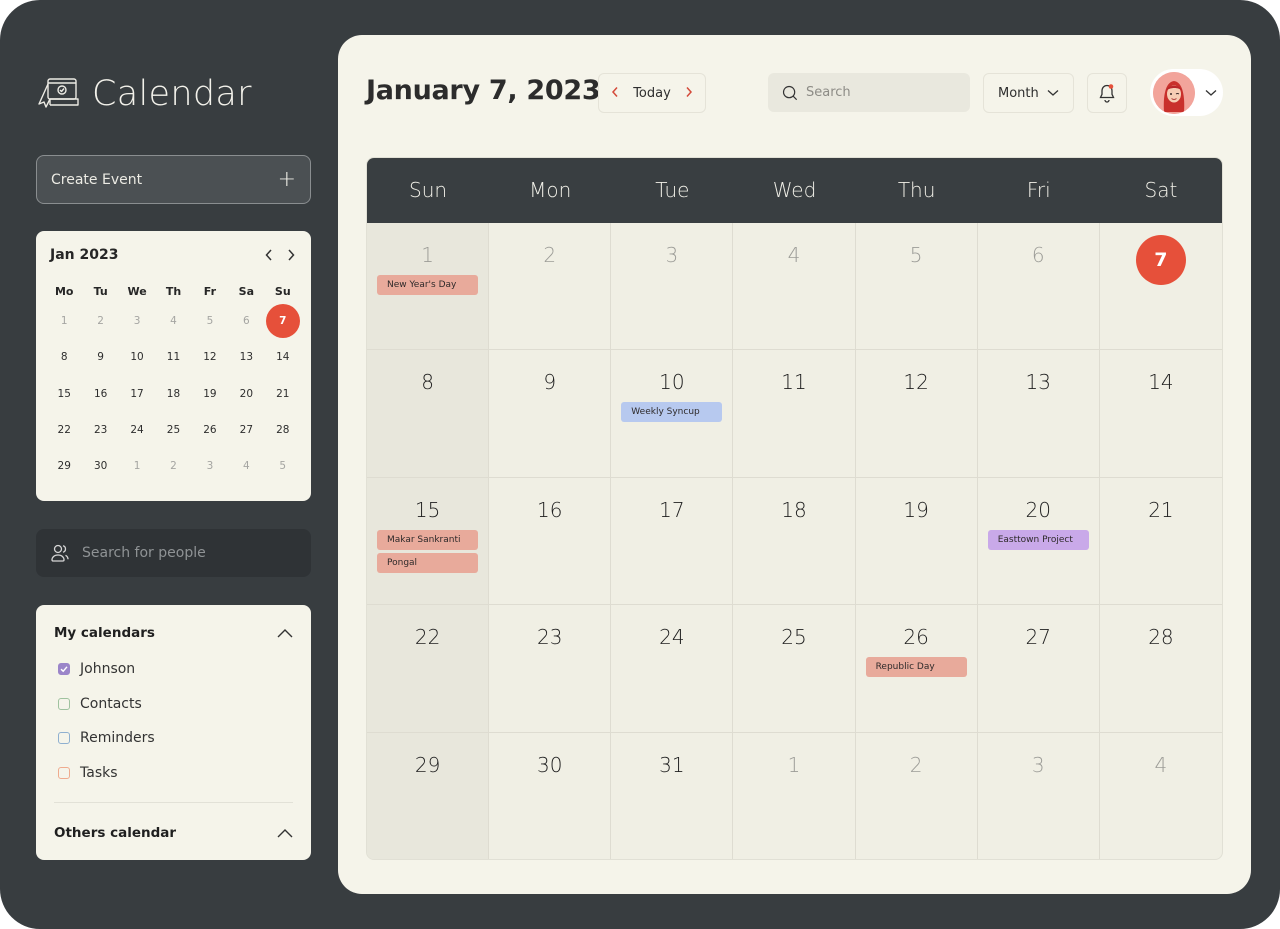 The image size is (1280, 929). What do you see at coordinates (672, 795) in the screenshot?
I see `day-cell: 31` at bounding box center [672, 795].